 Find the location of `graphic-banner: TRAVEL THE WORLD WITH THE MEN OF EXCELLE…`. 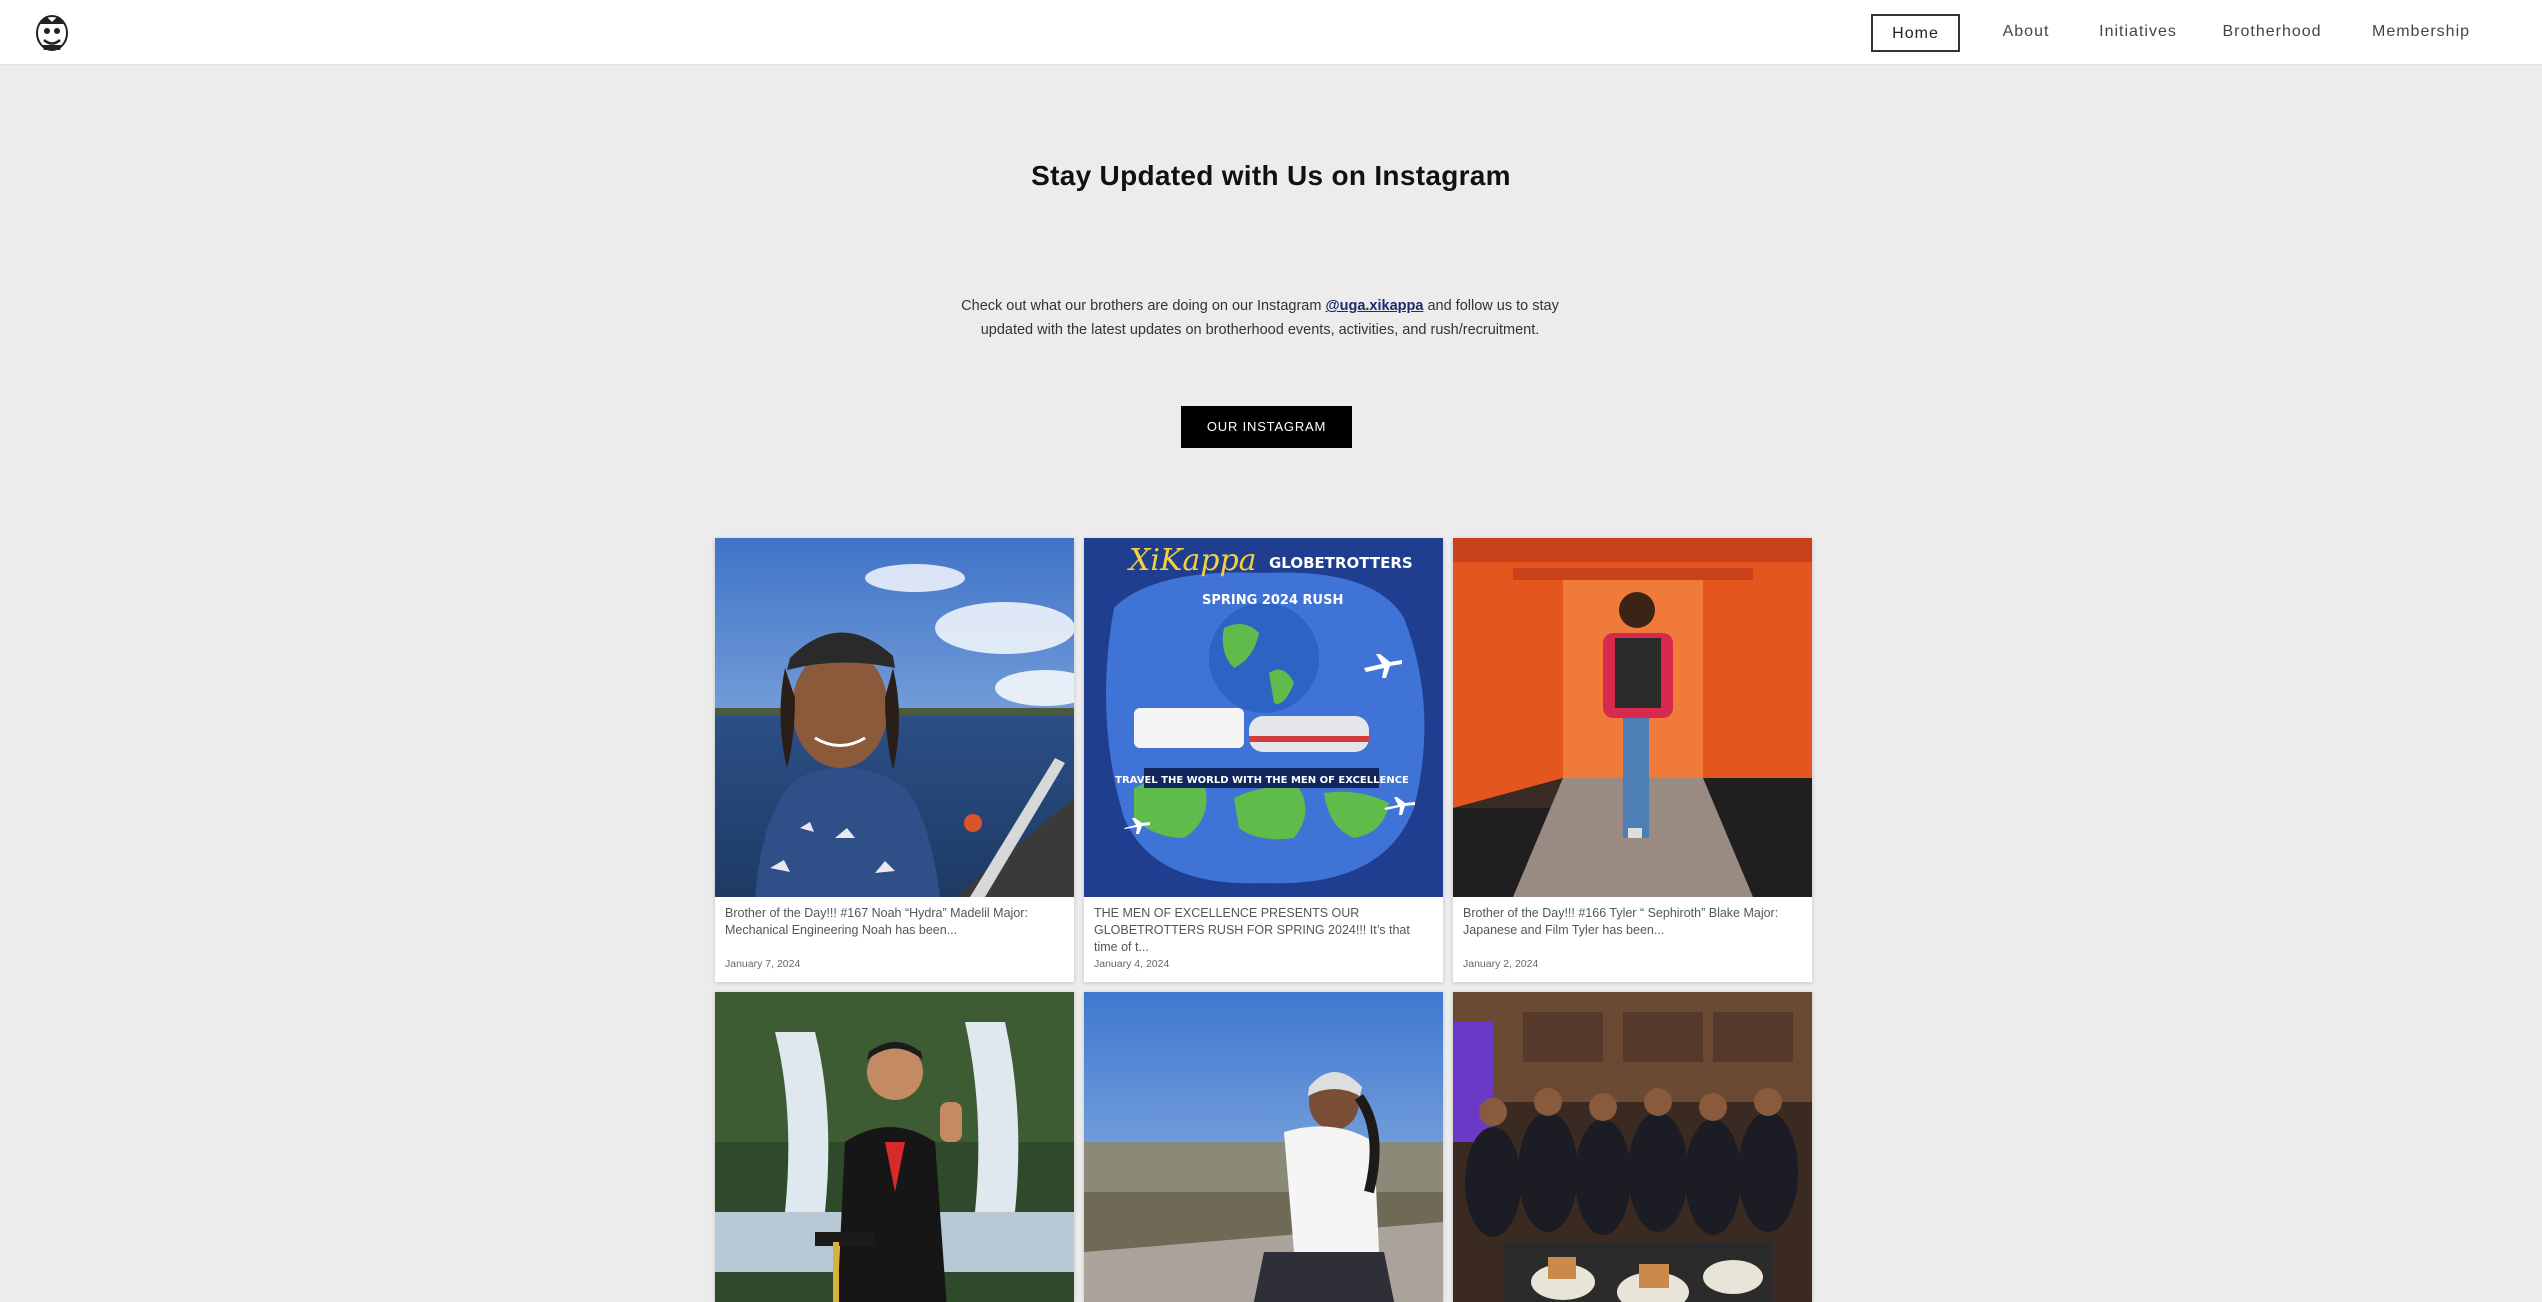

graphic-banner: TRAVEL THE WORLD WITH THE MEN OF EXCELLE… is located at coordinates (1262, 780).